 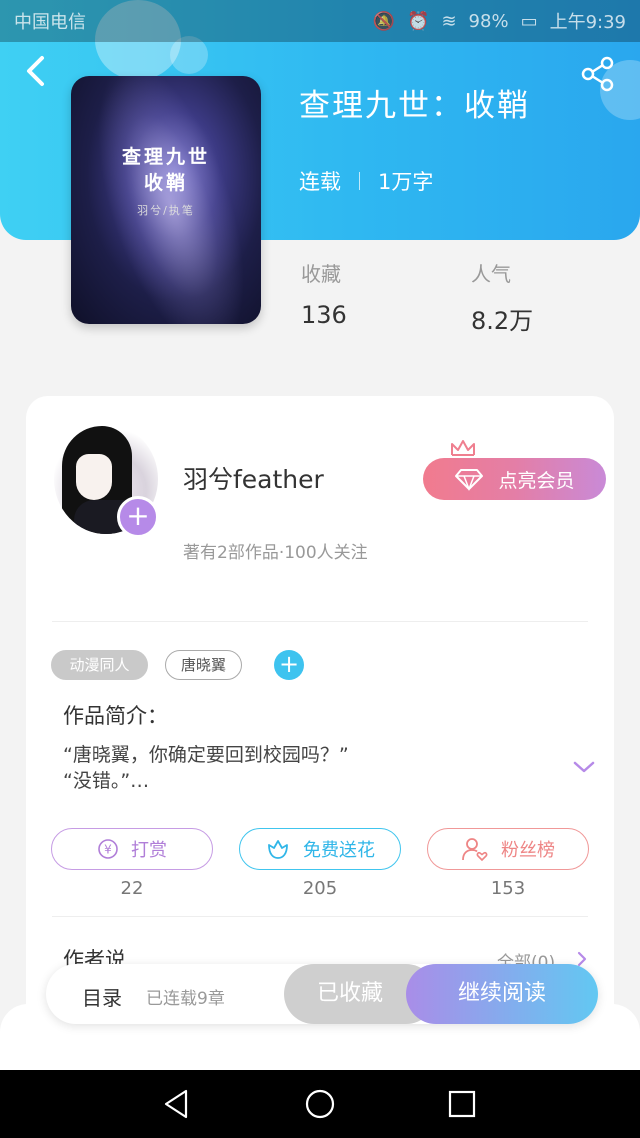 What do you see at coordinates (502, 297) in the screenshot?
I see `popularity-stat: 人气 8.2万` at bounding box center [502, 297].